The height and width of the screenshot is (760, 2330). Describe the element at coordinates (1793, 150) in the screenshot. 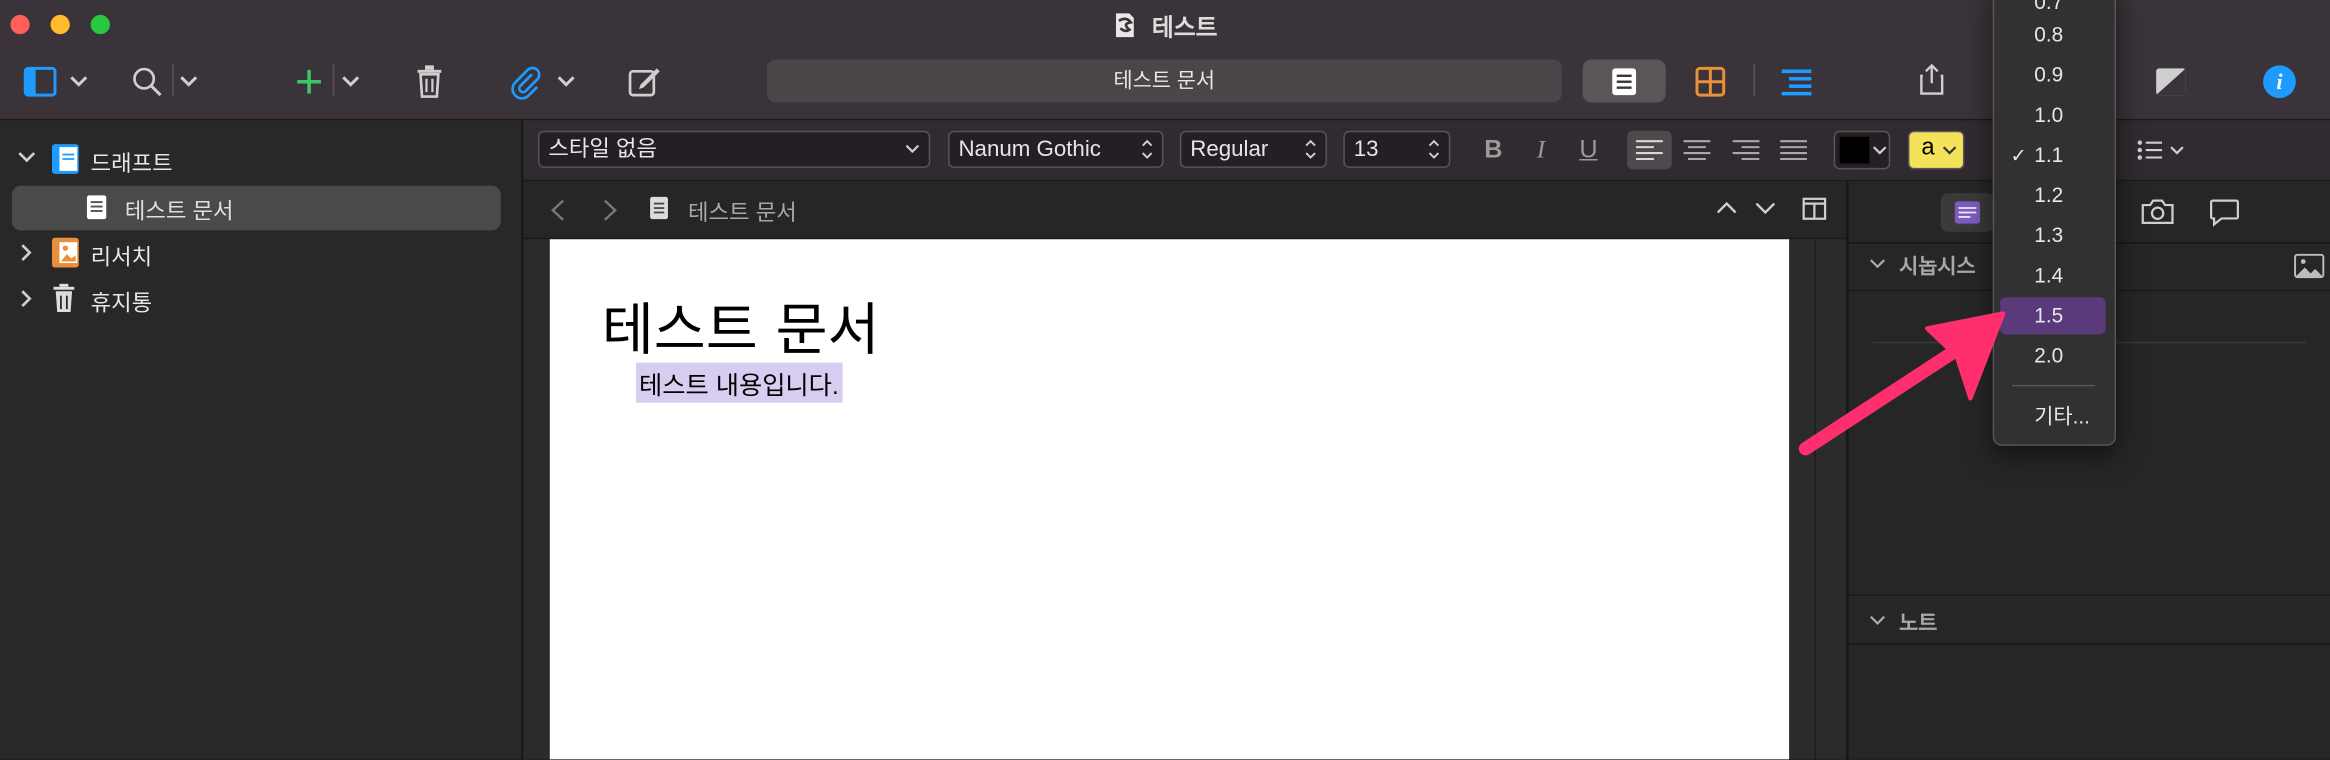

I see `align-justify-icon` at that location.